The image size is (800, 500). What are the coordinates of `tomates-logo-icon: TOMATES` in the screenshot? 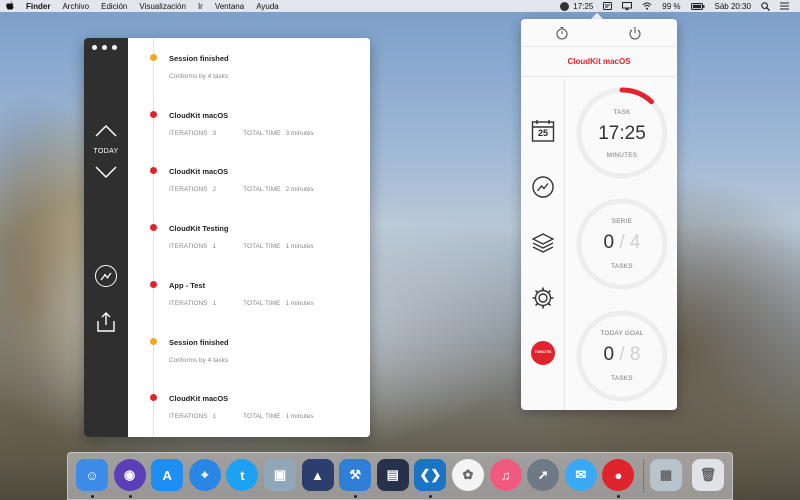 It's located at (543, 353).